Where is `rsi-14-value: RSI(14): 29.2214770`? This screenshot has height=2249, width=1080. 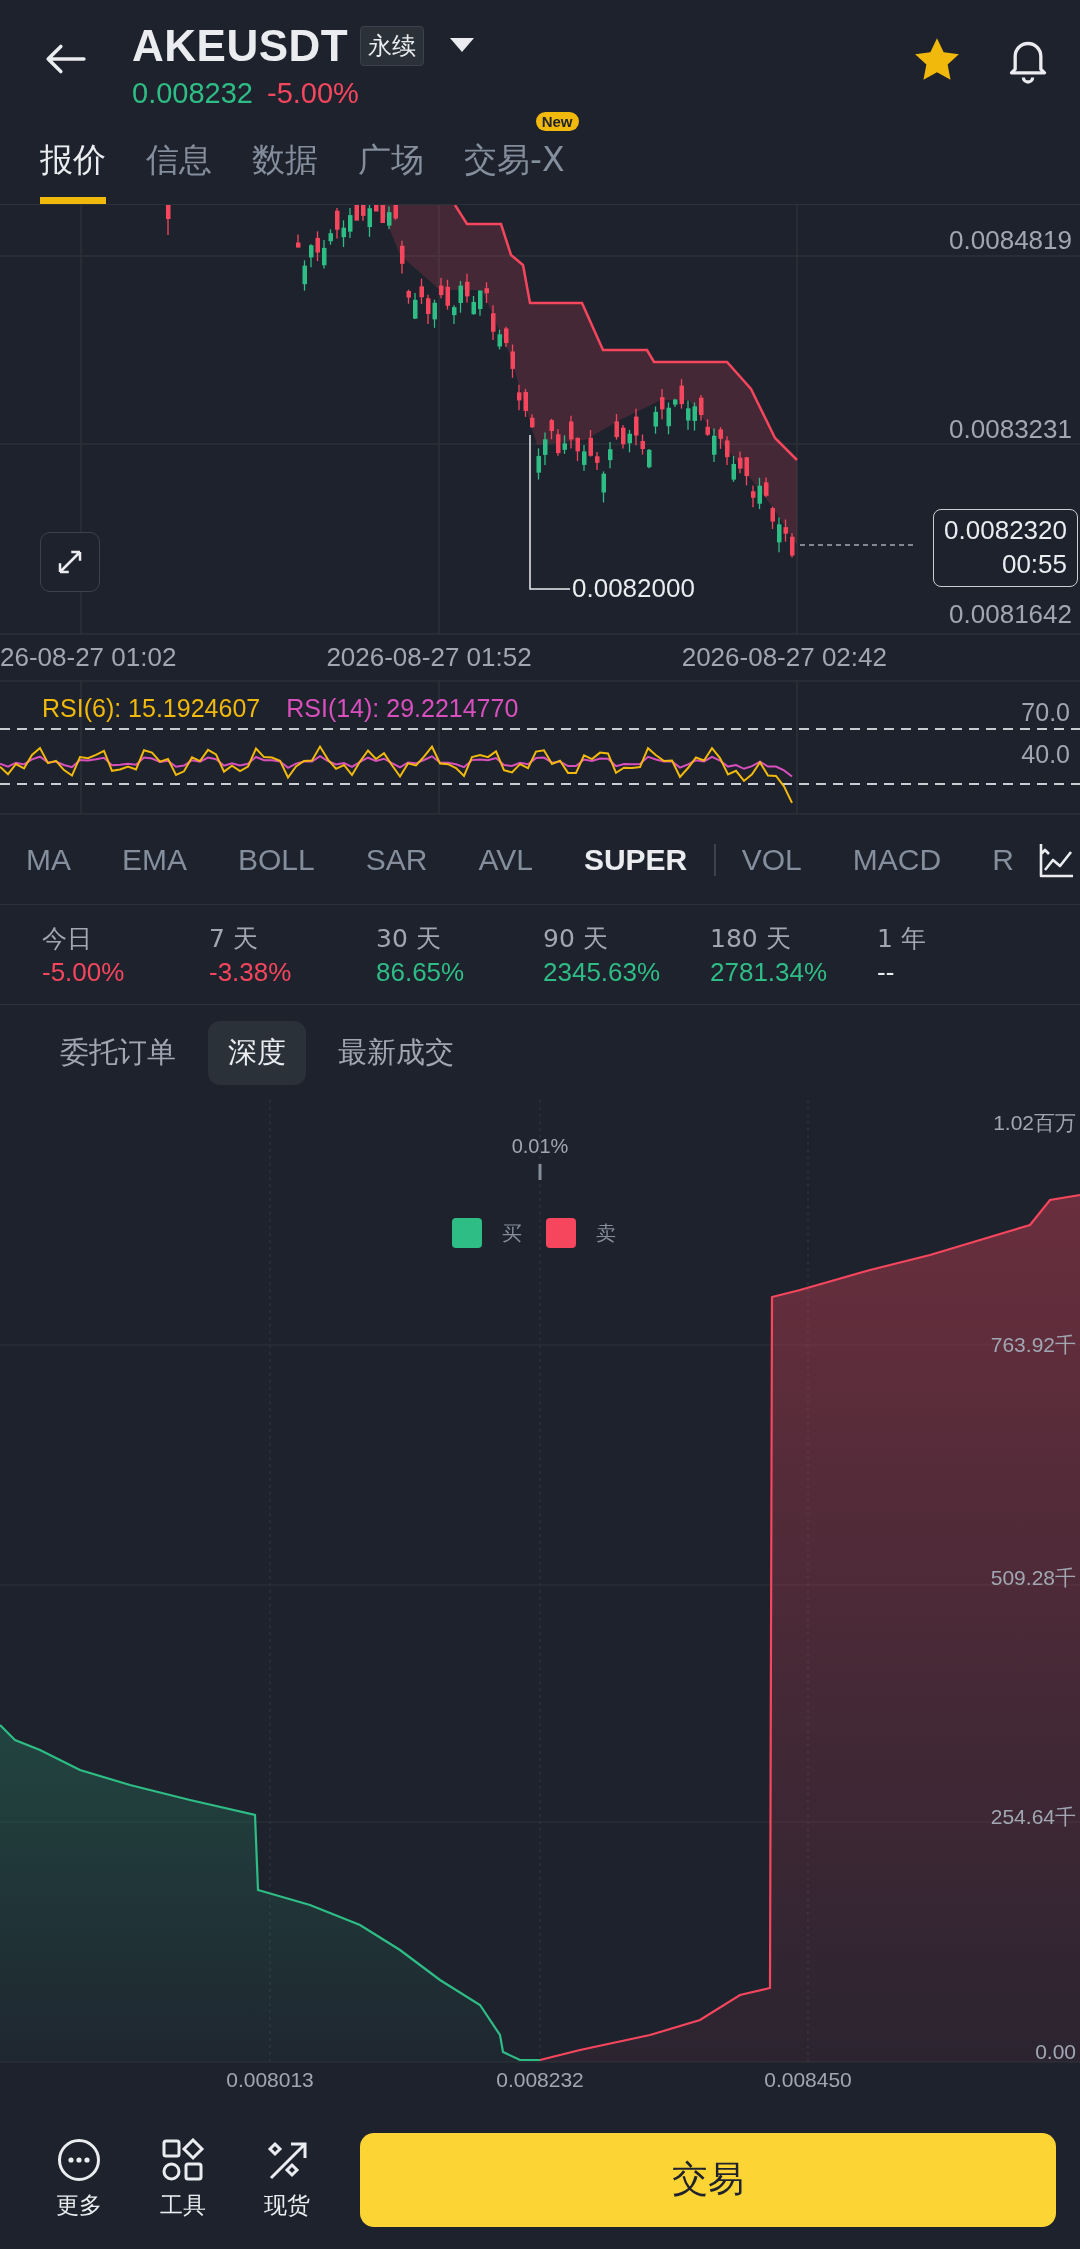
rsi-14-value: RSI(14): 29.2214770 is located at coordinates (402, 708).